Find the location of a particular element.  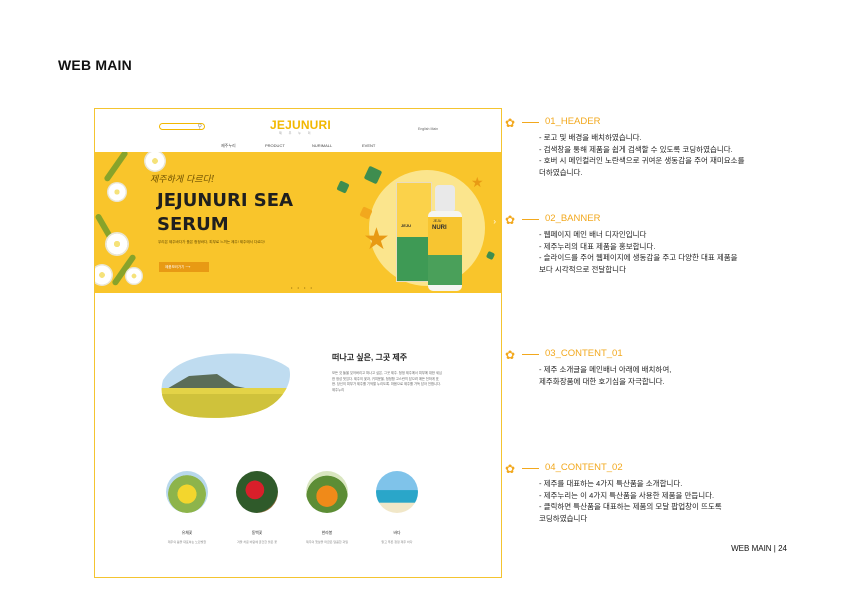

nav-item-nurimall: NURIMALL is located at coordinates (322, 145).